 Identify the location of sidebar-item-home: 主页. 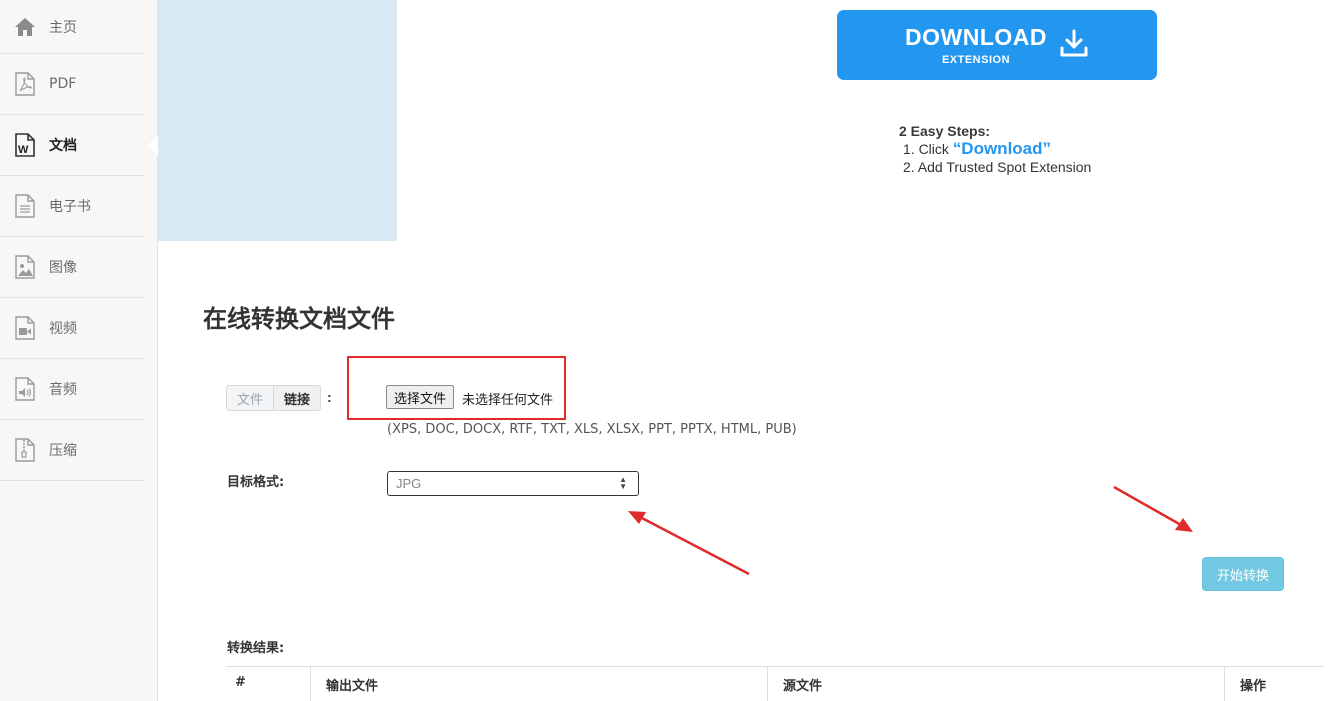
(72, 27).